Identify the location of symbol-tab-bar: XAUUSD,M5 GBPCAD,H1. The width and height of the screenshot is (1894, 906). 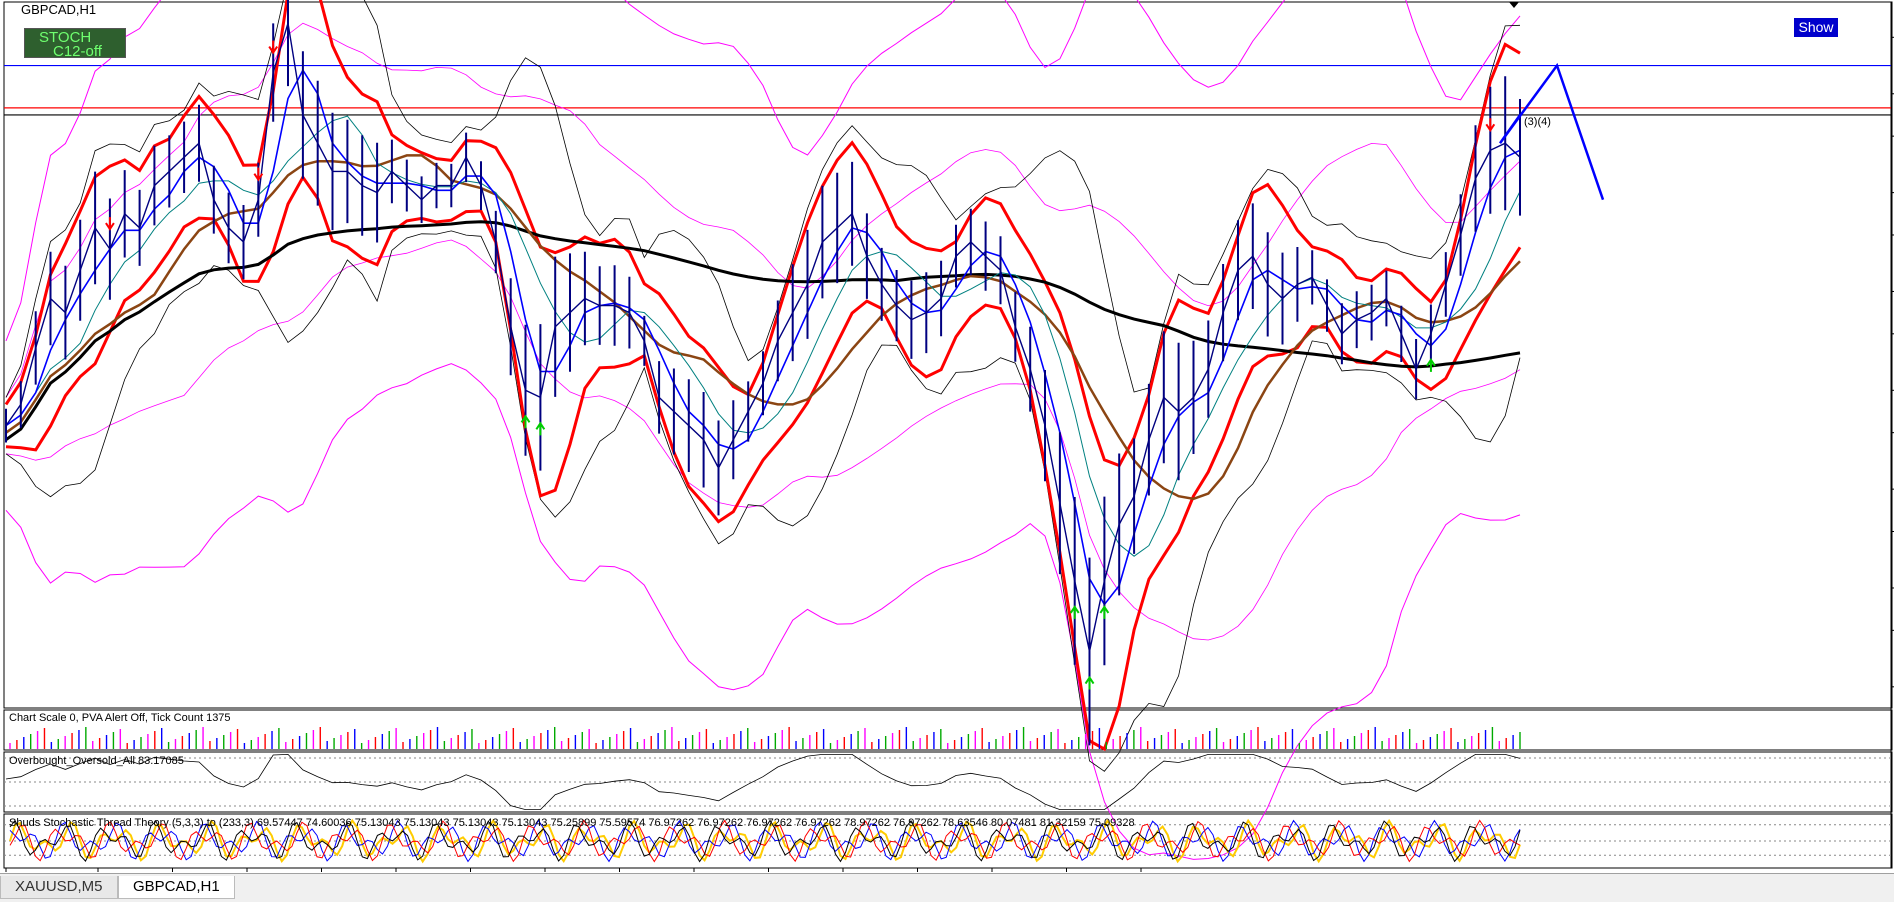
(947, 887).